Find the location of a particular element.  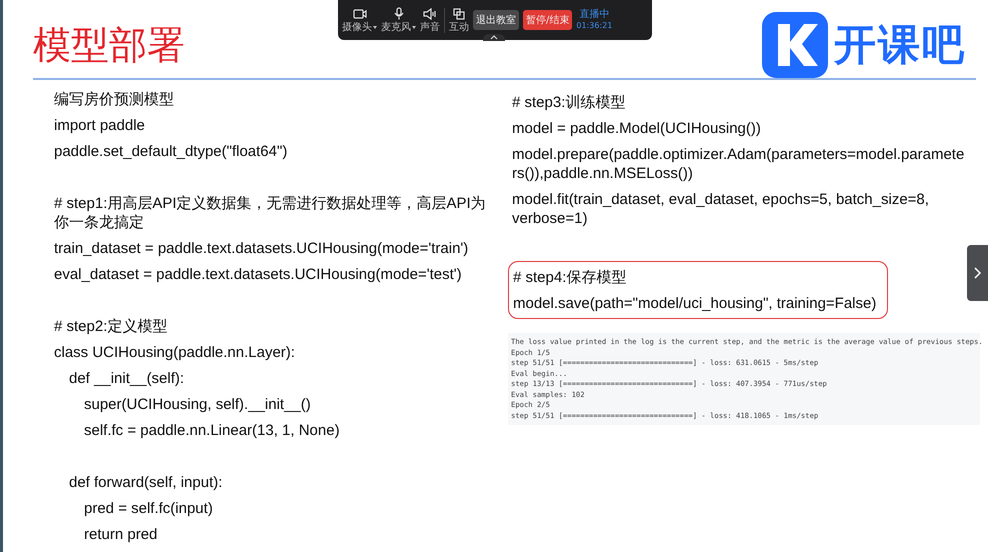

code-line: train_dataset = paddle.text.datasets.UCIHousing(mode='train') is located at coordinates (262, 248).